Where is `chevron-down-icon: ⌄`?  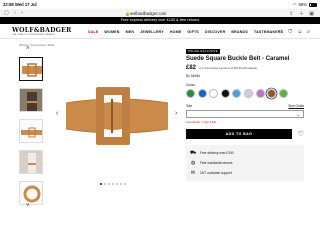 chevron-down-icon: ⌄ is located at coordinates (298, 115).